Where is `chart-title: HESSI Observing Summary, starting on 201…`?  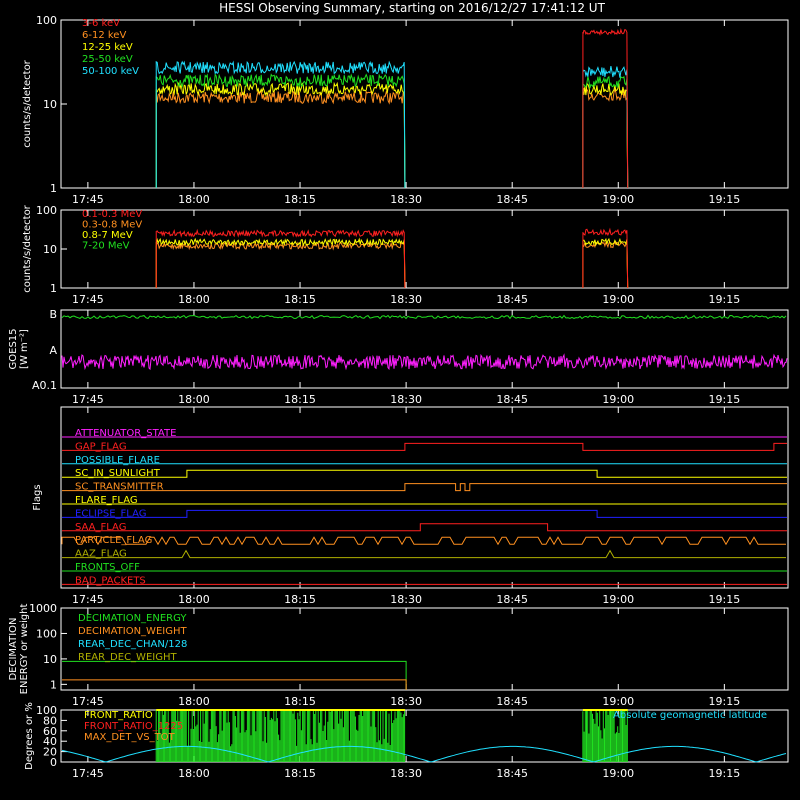
chart-title: HESSI Observing Summary, starting on 201… is located at coordinates (412, 8).